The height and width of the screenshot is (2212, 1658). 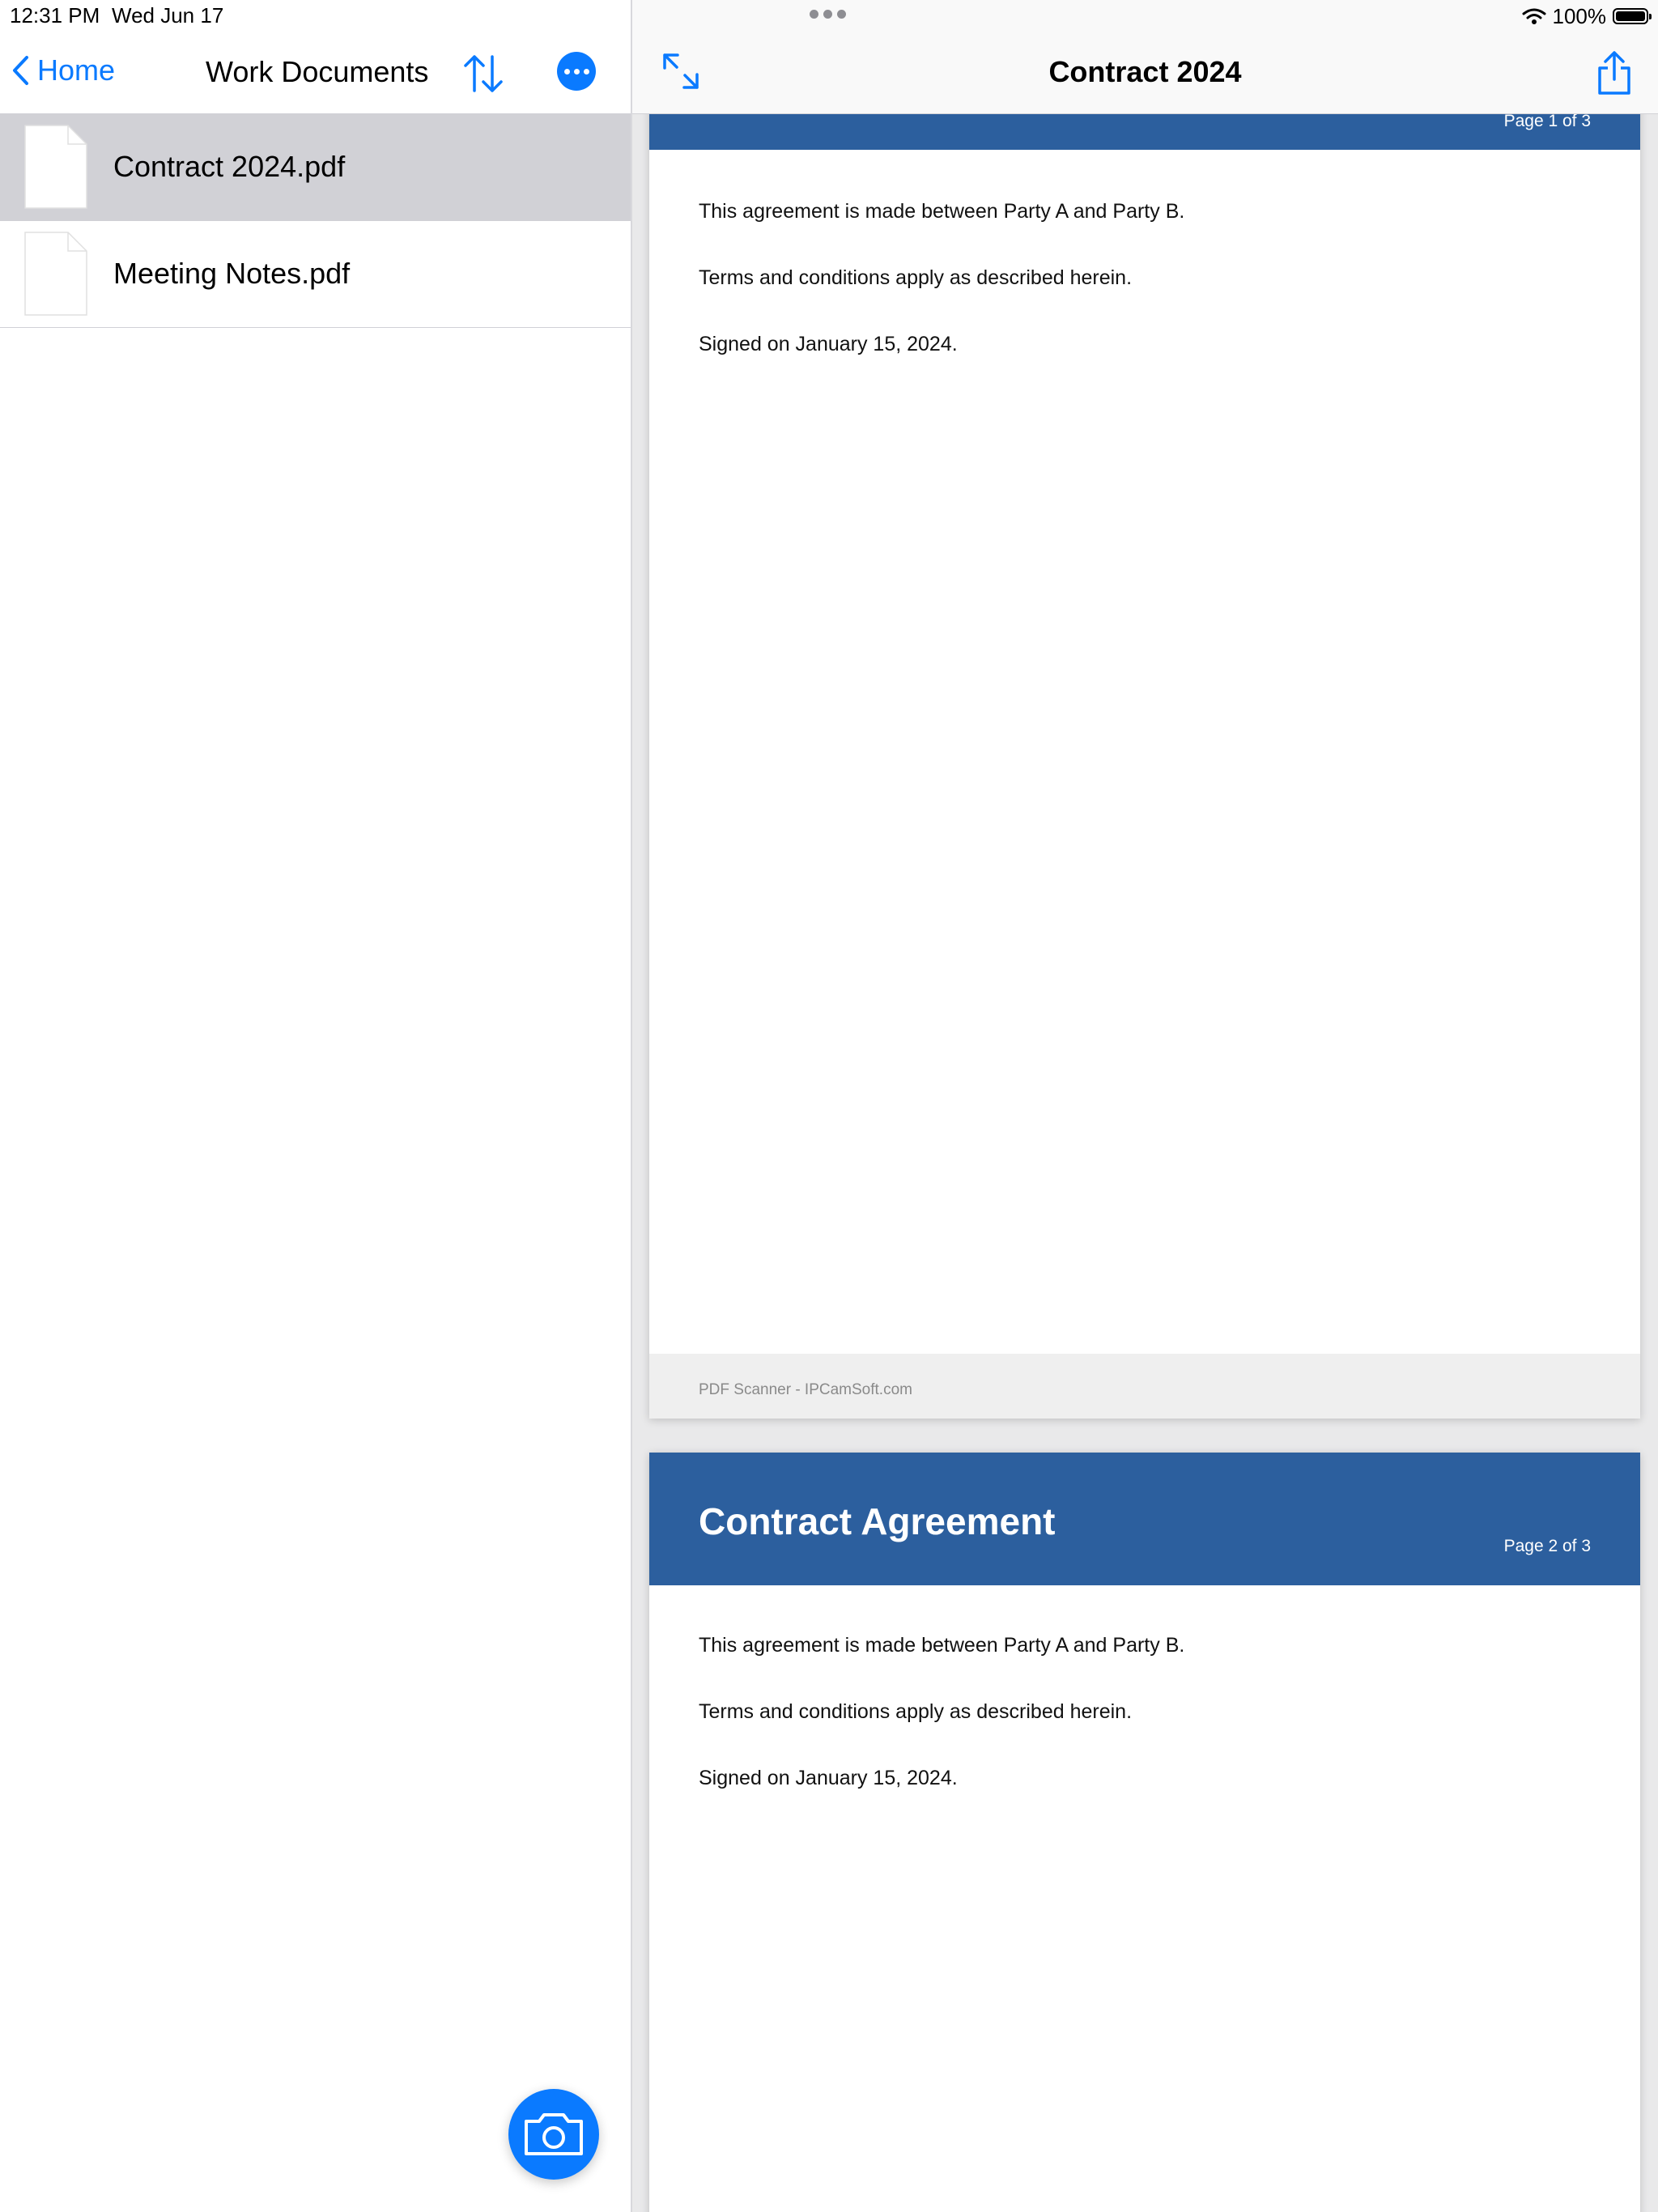 I want to click on camera-icon, so click(x=554, y=2134).